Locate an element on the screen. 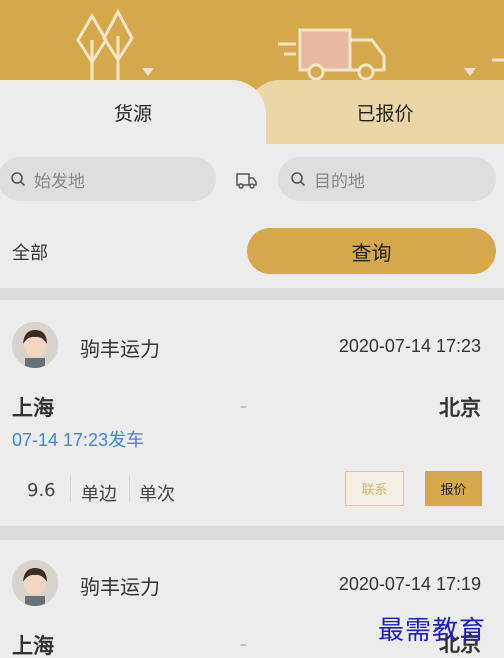 The height and width of the screenshot is (658, 504). post-time: 2020-07-14 17:23 is located at coordinates (409, 346).